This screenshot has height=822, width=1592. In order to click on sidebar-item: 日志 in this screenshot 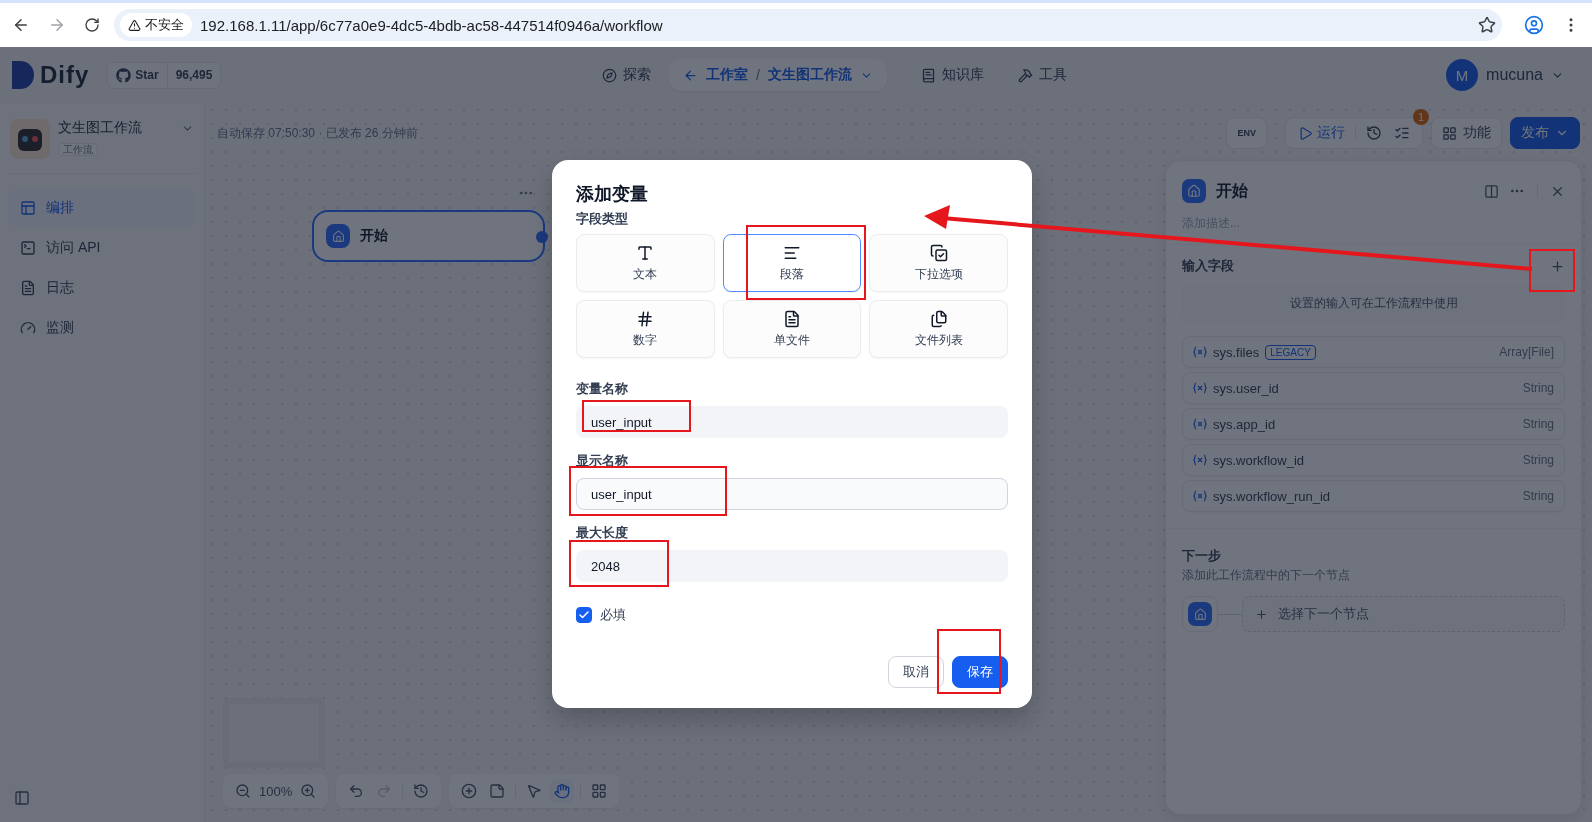, I will do `click(102, 288)`.